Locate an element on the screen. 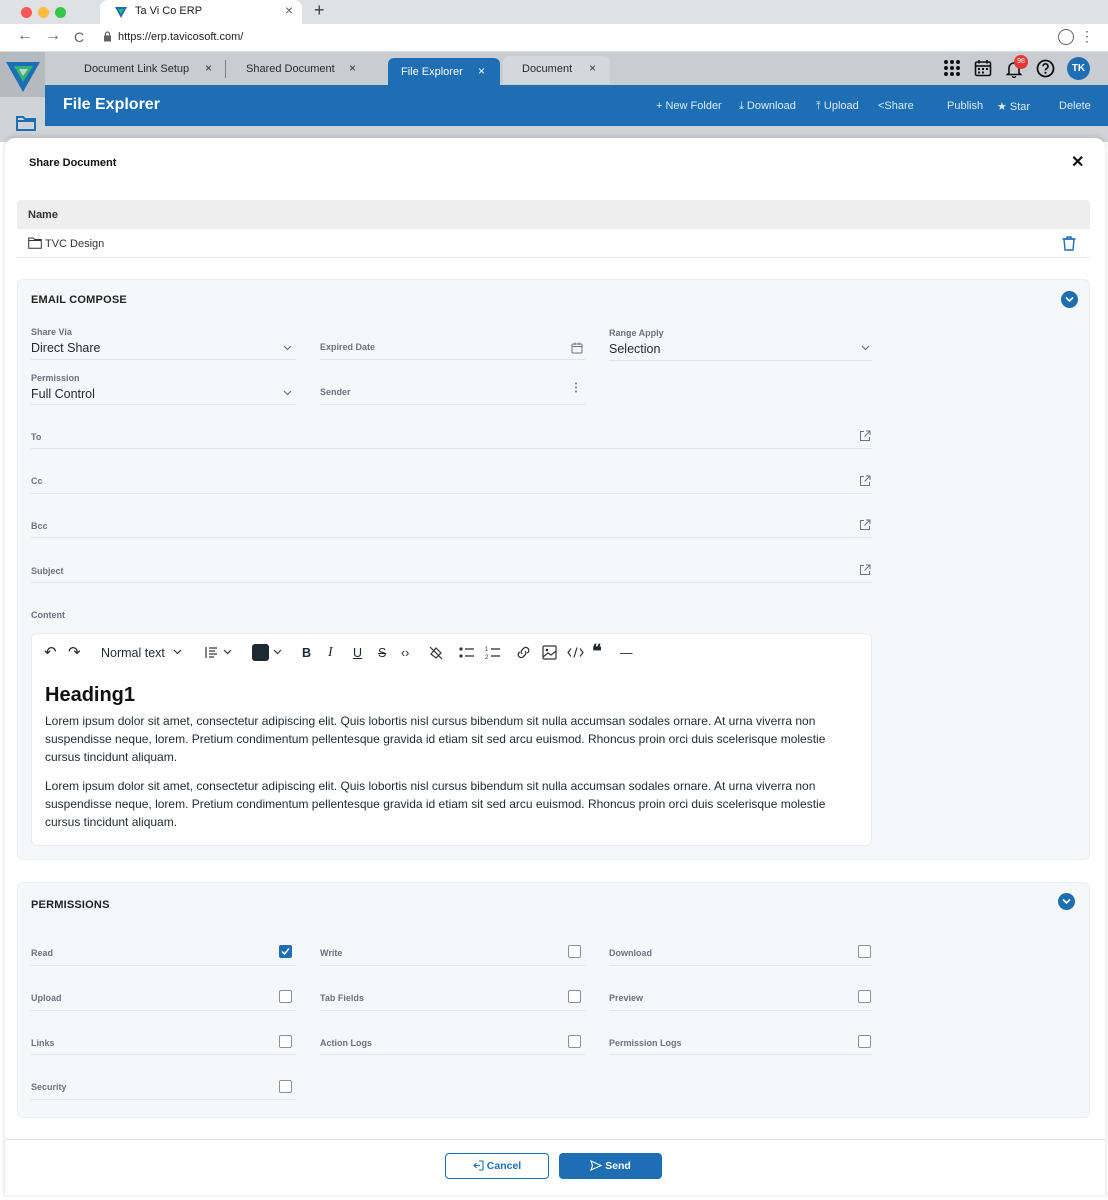  window-maximize-dot is located at coordinates (60, 12).